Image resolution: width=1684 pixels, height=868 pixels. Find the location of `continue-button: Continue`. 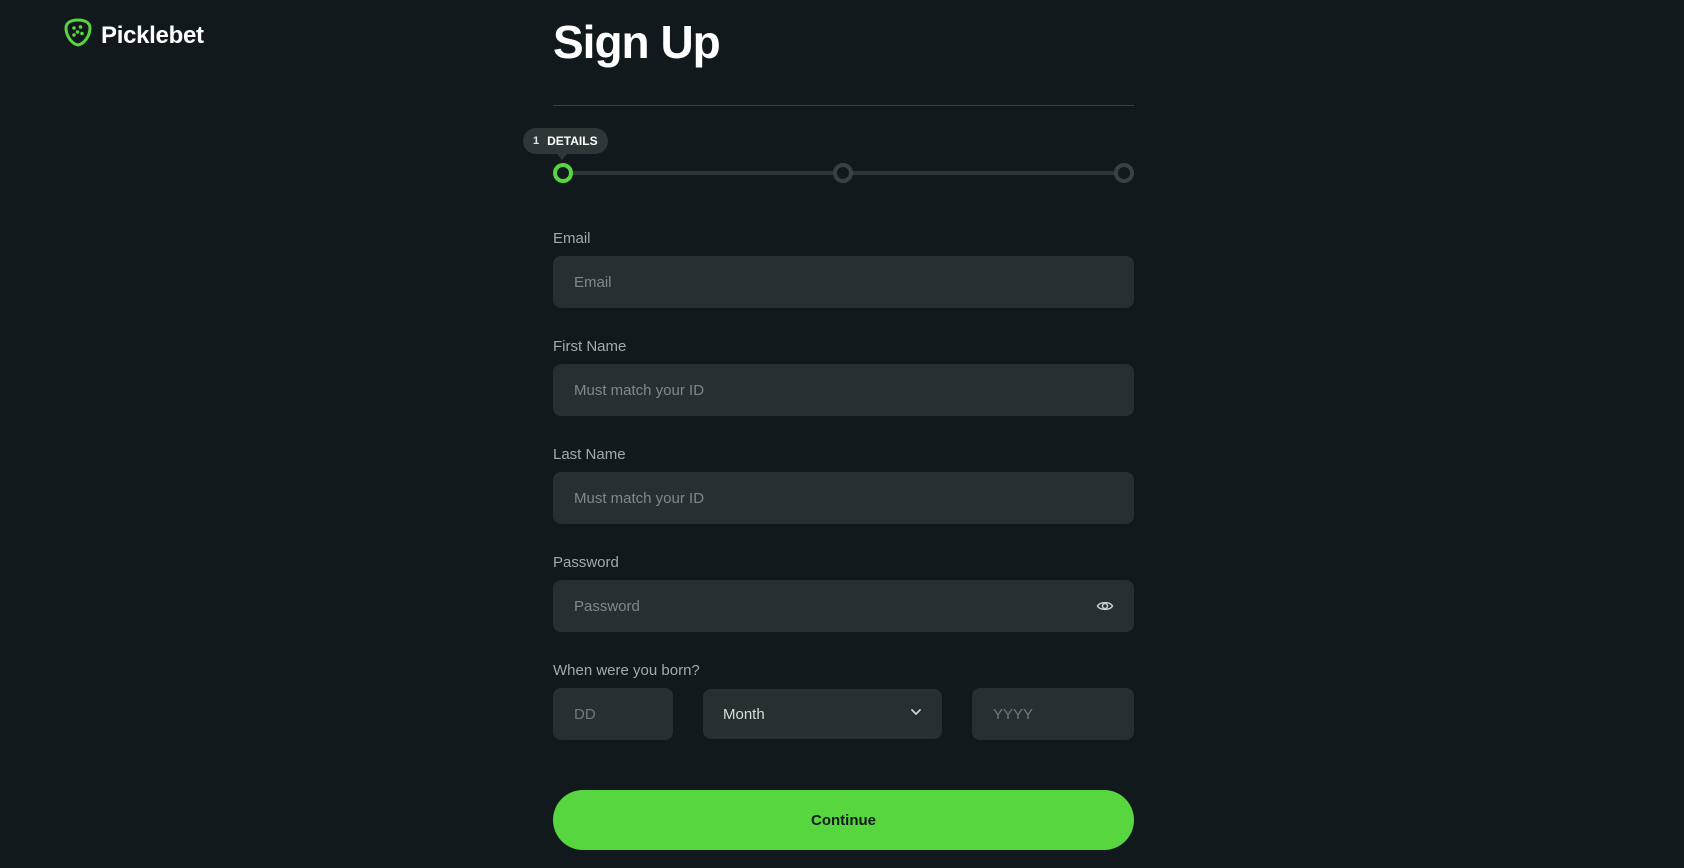

continue-button: Continue is located at coordinates (843, 820).